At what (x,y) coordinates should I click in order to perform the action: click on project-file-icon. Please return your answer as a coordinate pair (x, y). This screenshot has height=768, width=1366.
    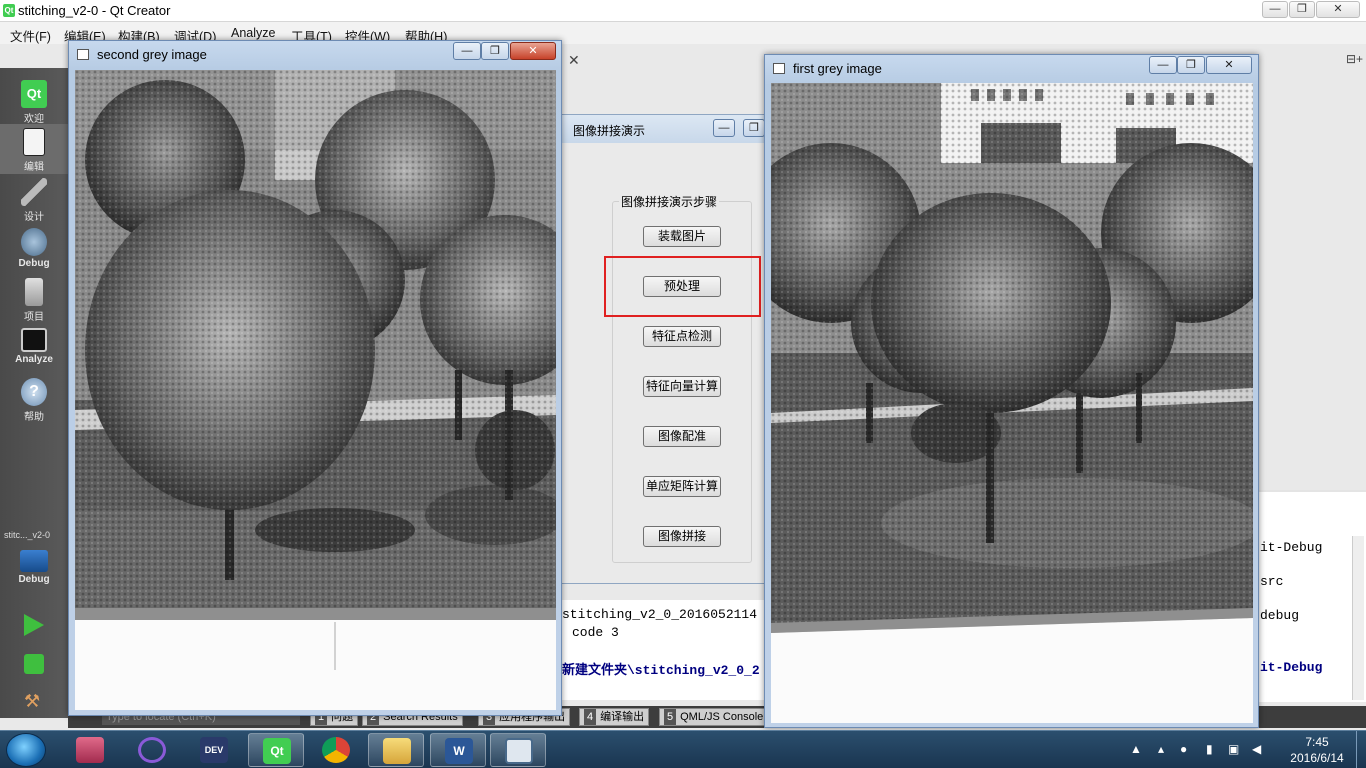
    Looking at the image, I should click on (34, 292).